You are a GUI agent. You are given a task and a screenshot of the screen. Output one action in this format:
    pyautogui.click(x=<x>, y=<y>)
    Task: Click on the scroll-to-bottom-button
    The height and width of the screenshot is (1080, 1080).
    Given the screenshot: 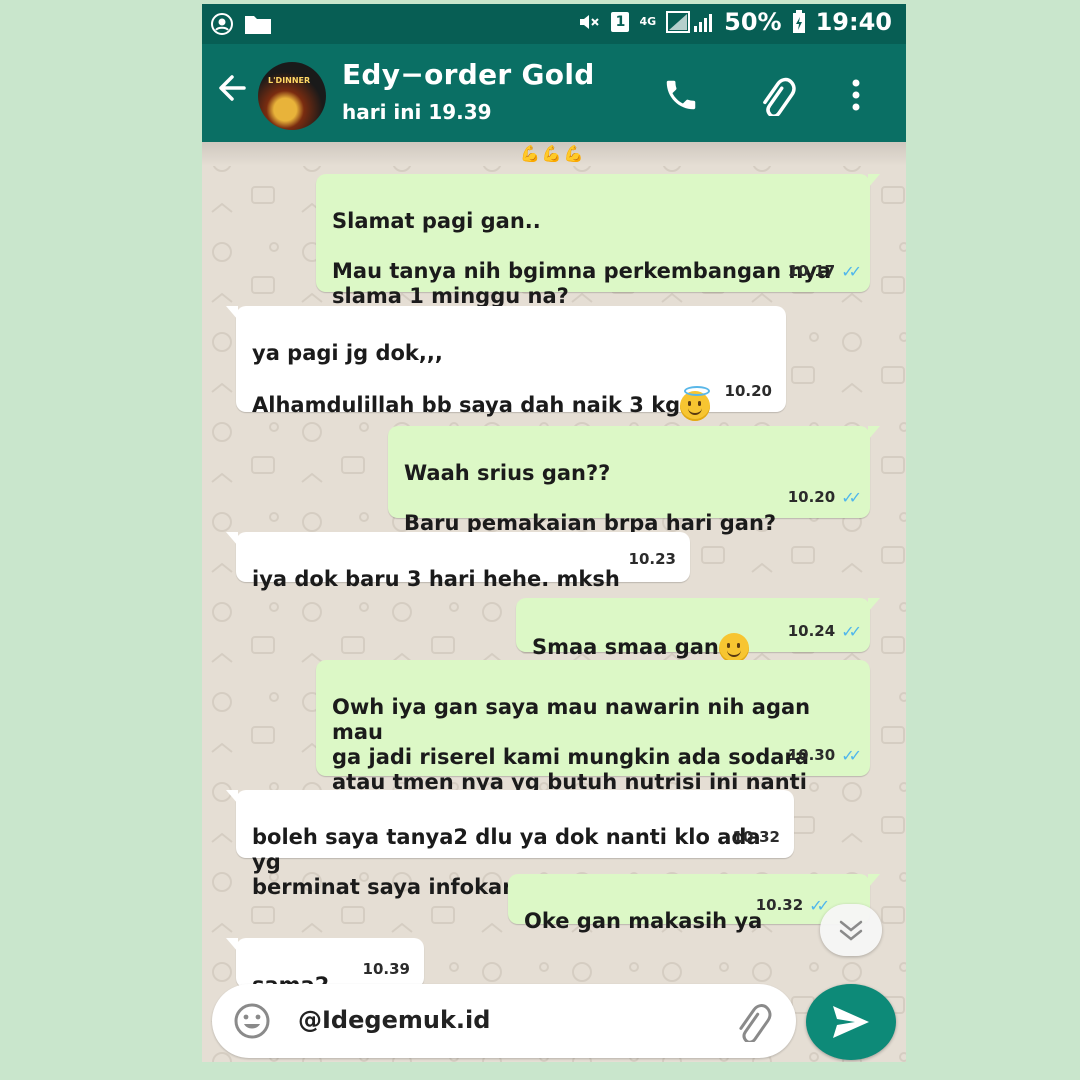 What is the action you would take?
    pyautogui.click(x=851, y=930)
    